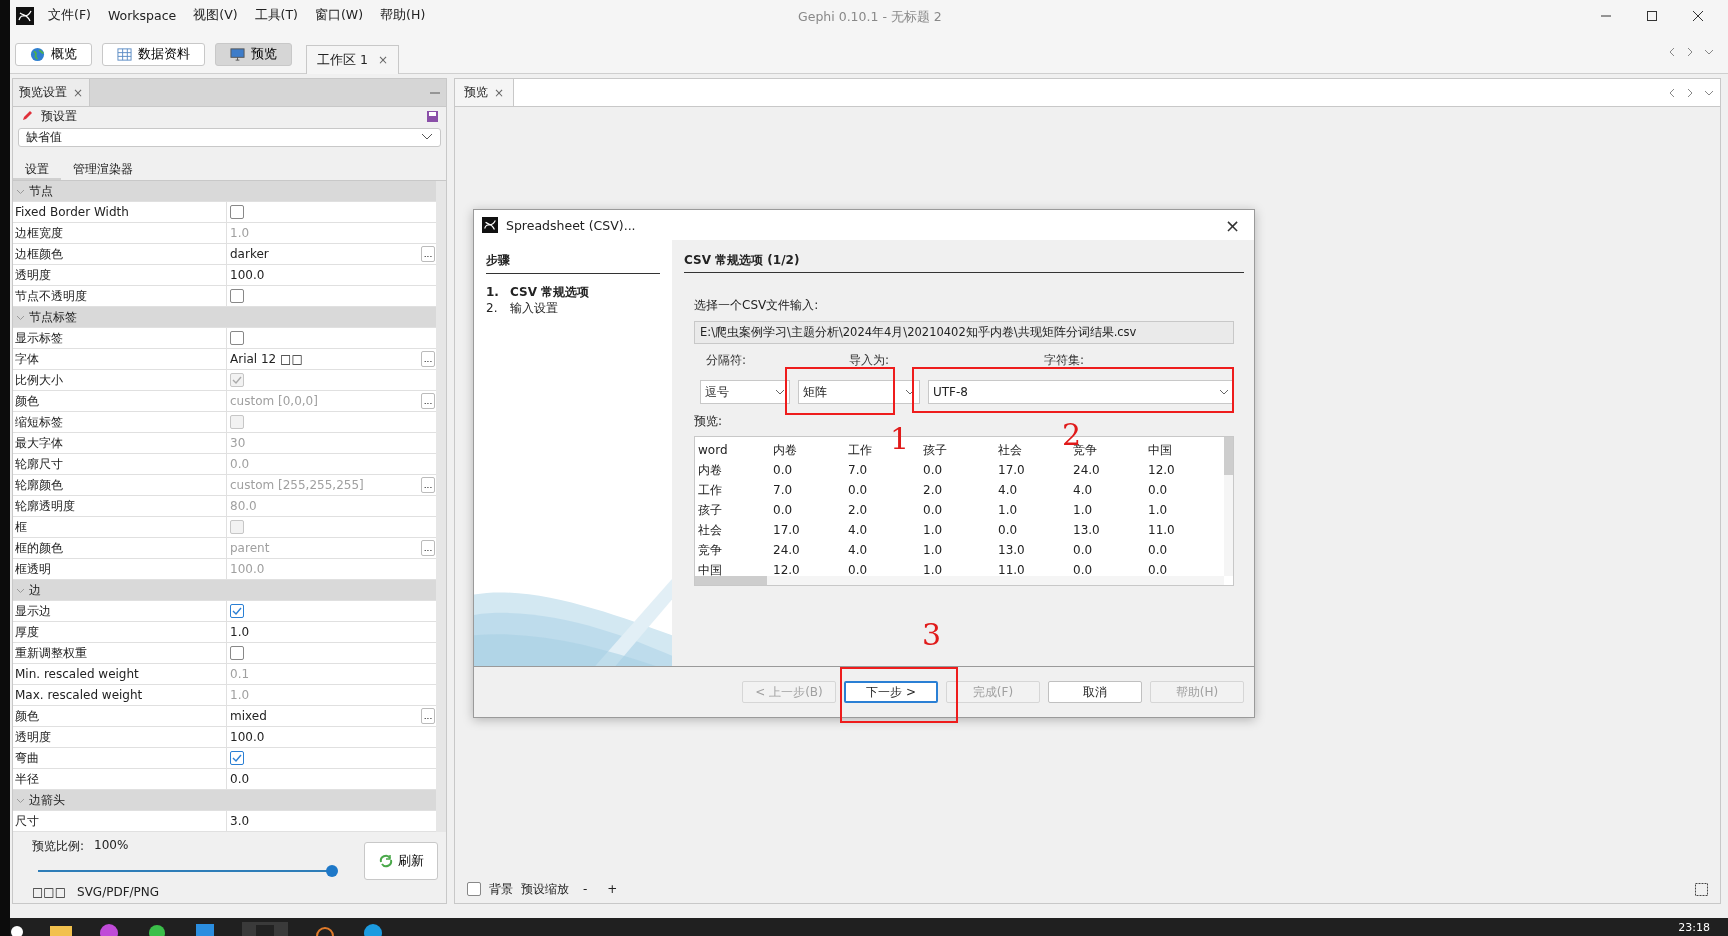  I want to click on close-icon, so click(1698, 15).